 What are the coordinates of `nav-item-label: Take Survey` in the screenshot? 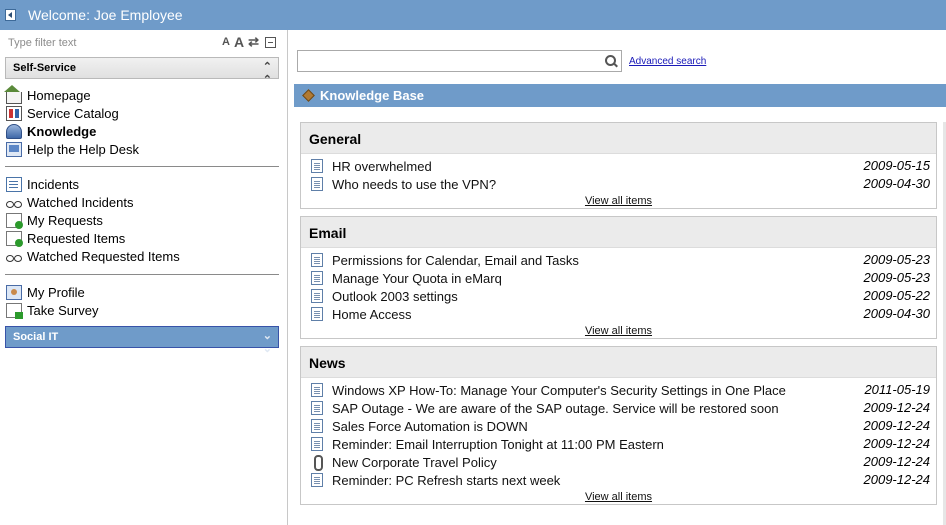 It's located at (63, 310).